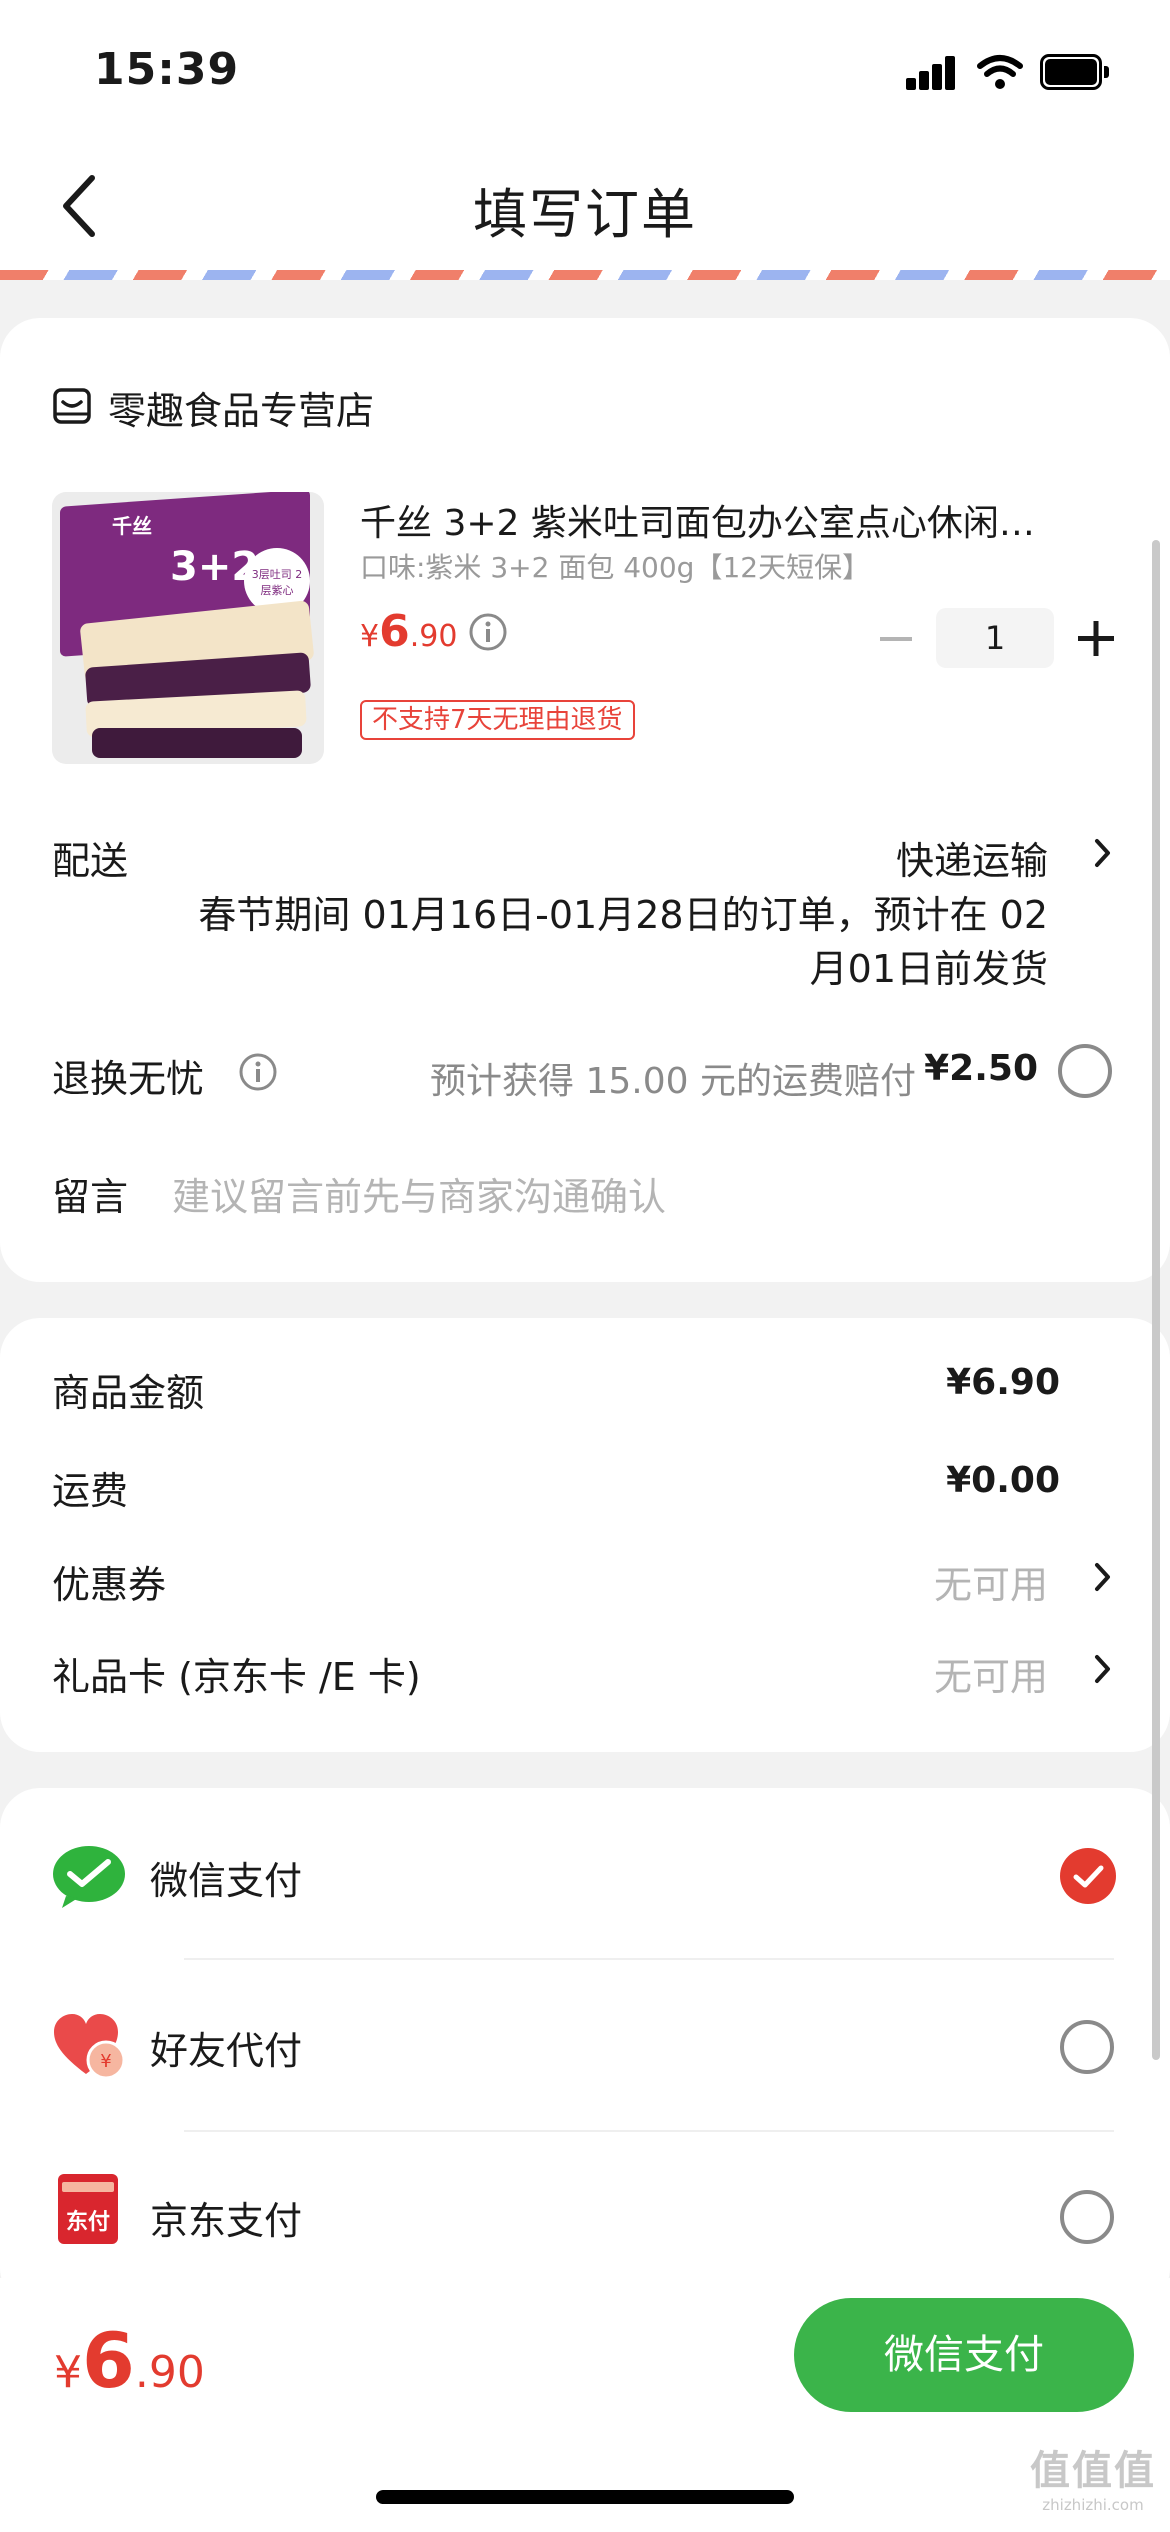  What do you see at coordinates (964, 2355) in the screenshot?
I see `wechat-pay-button: 微信支付` at bounding box center [964, 2355].